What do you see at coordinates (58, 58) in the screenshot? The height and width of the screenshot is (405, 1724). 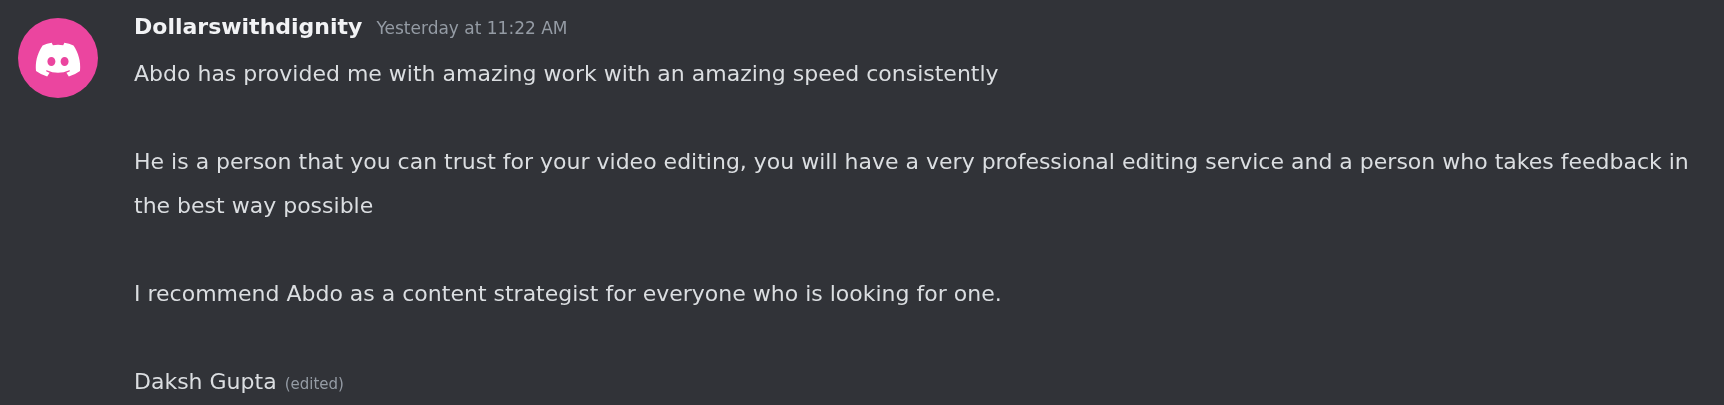 I see `avatar-icon` at bounding box center [58, 58].